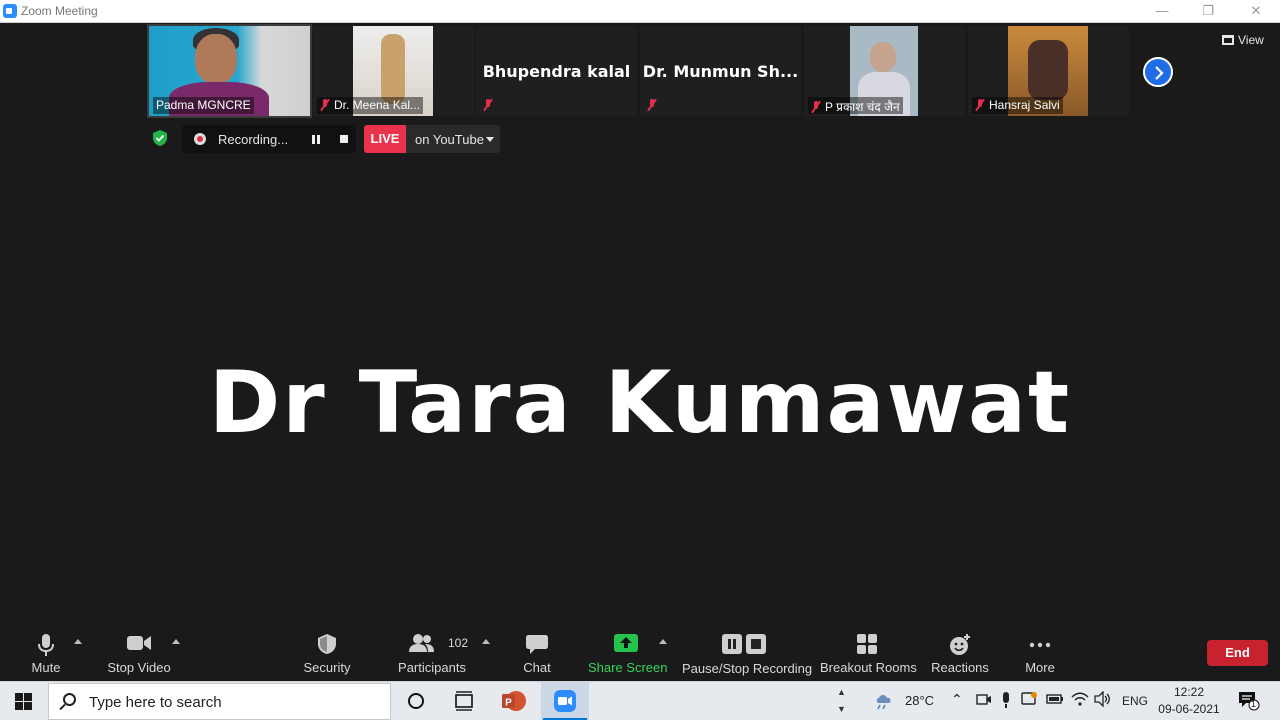 The width and height of the screenshot is (1280, 720). I want to click on grid-view-icon, so click(1228, 40).